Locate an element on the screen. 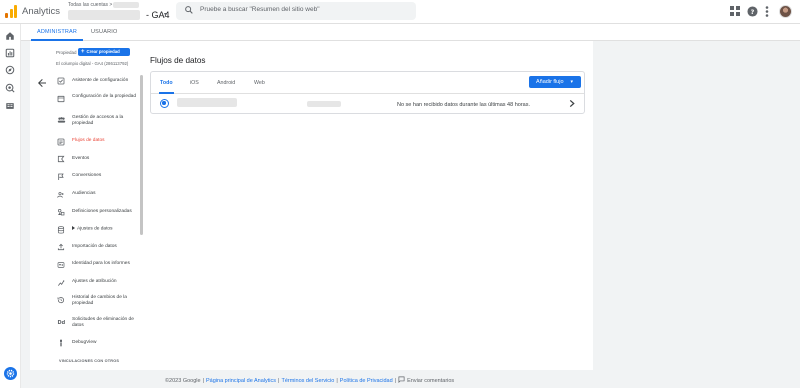 This screenshot has width=800, height=388. tab-android: Android is located at coordinates (226, 83).